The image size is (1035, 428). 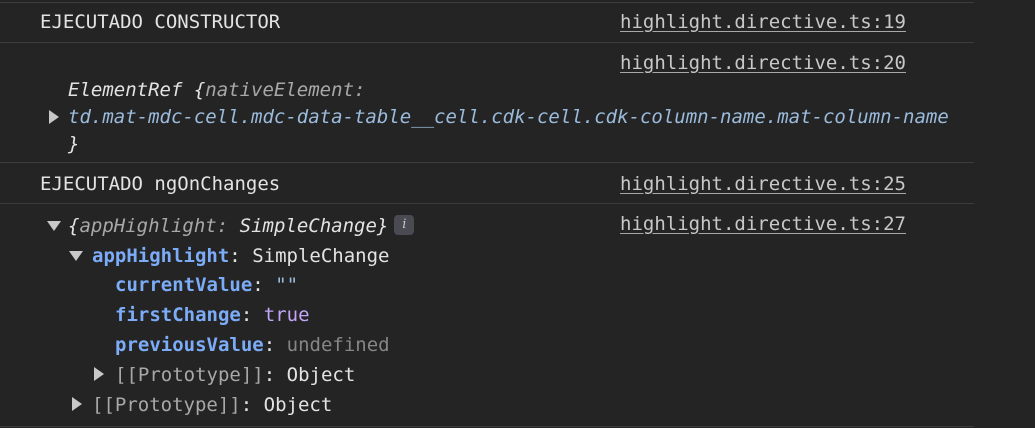 I want to click on tree-row-prototype-inner: [[Prototype]]: Object, so click(x=235, y=375).